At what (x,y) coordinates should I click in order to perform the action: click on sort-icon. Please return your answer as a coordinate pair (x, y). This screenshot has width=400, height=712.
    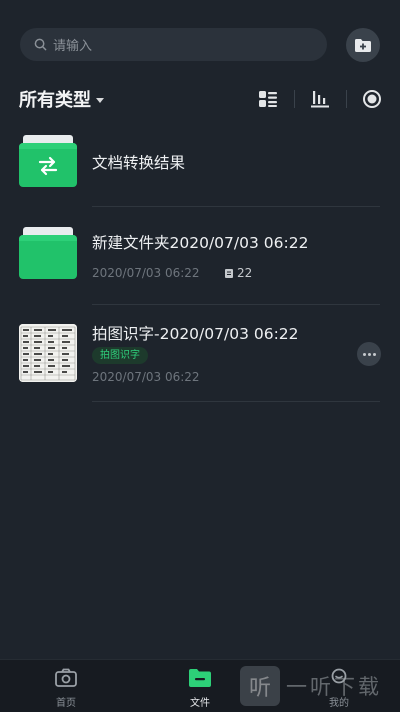
    Looking at the image, I should click on (320, 99).